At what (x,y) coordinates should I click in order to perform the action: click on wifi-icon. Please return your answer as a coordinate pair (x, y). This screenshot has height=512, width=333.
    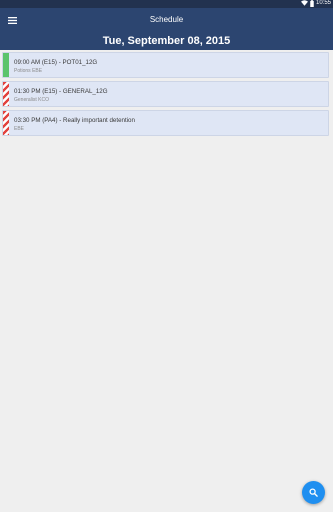
    Looking at the image, I should click on (304, 3).